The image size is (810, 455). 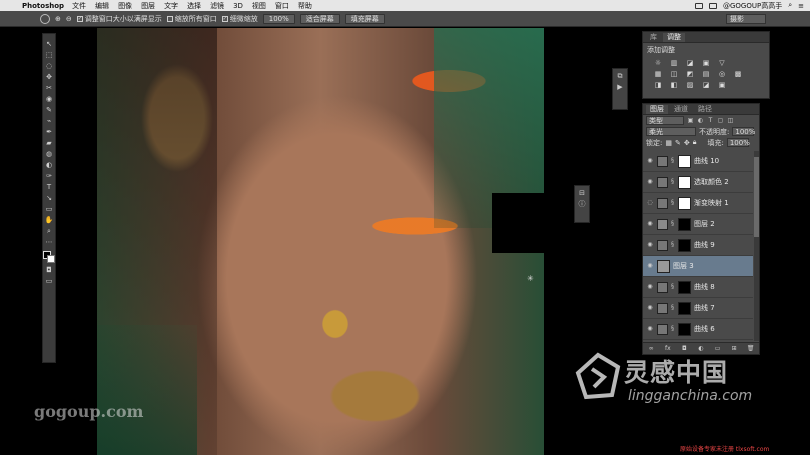 I want to click on tab-paths: 路径, so click(x=705, y=109).